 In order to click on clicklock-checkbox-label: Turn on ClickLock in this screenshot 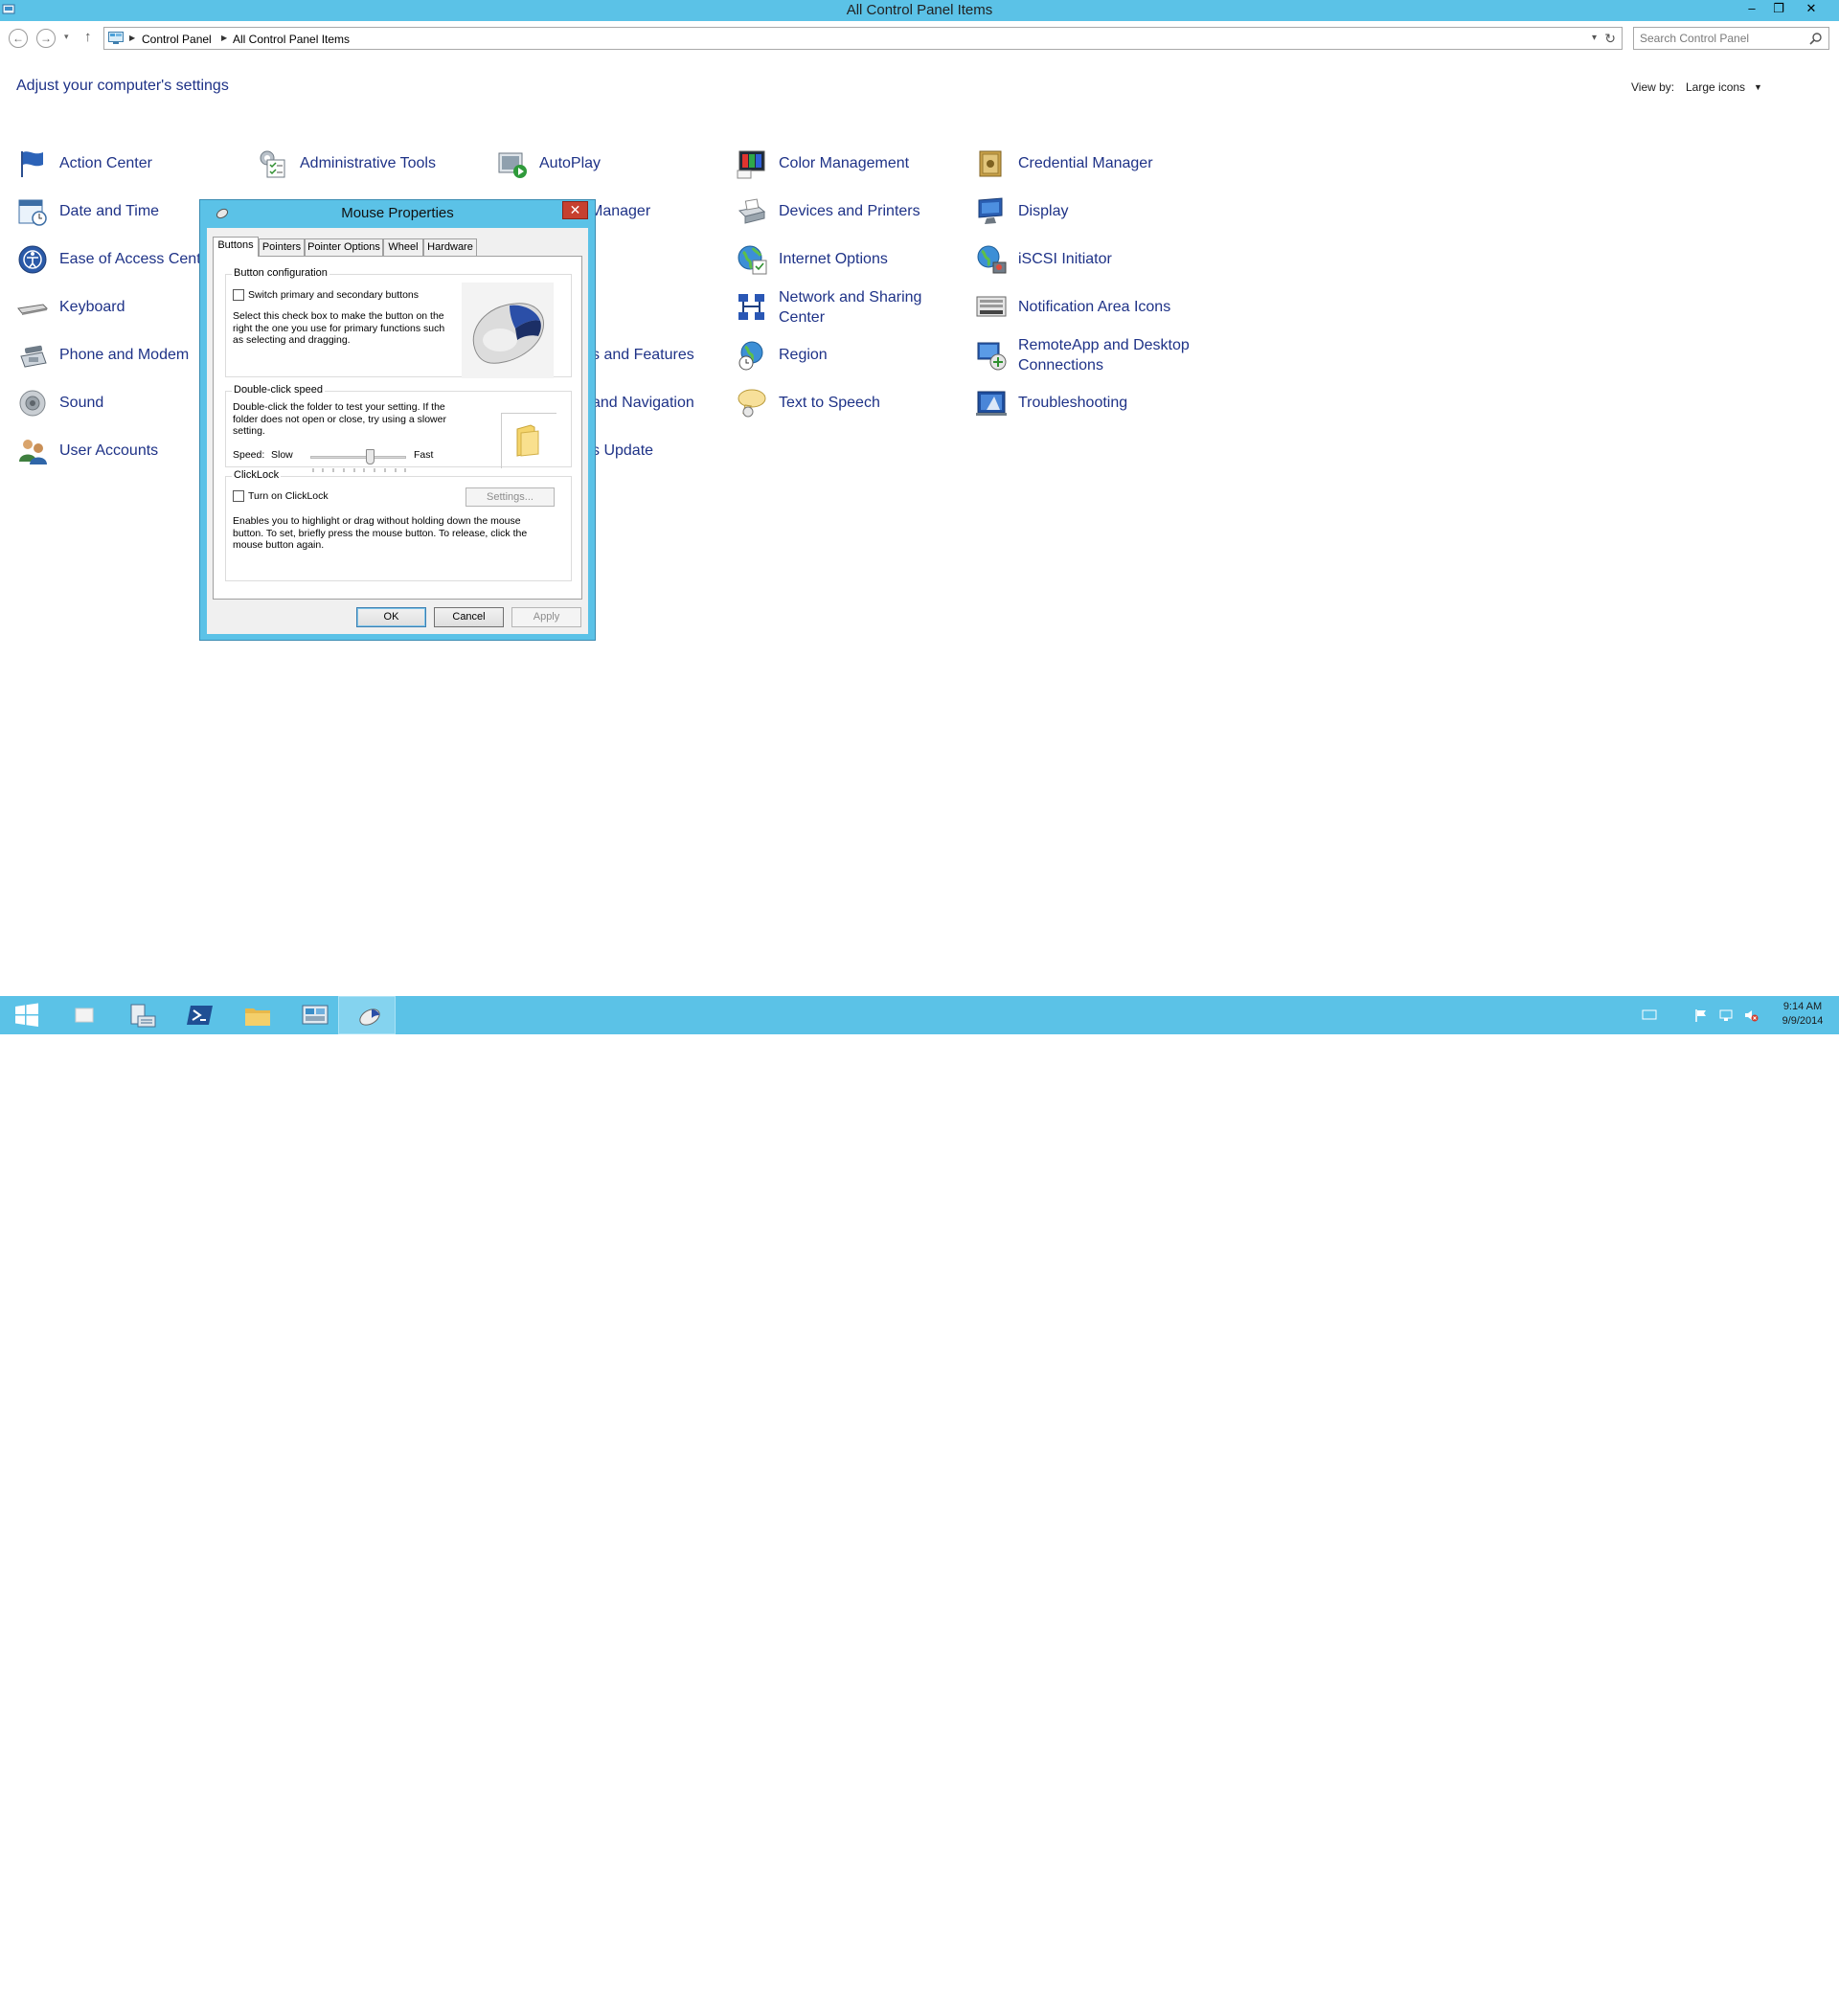, I will do `click(288, 496)`.